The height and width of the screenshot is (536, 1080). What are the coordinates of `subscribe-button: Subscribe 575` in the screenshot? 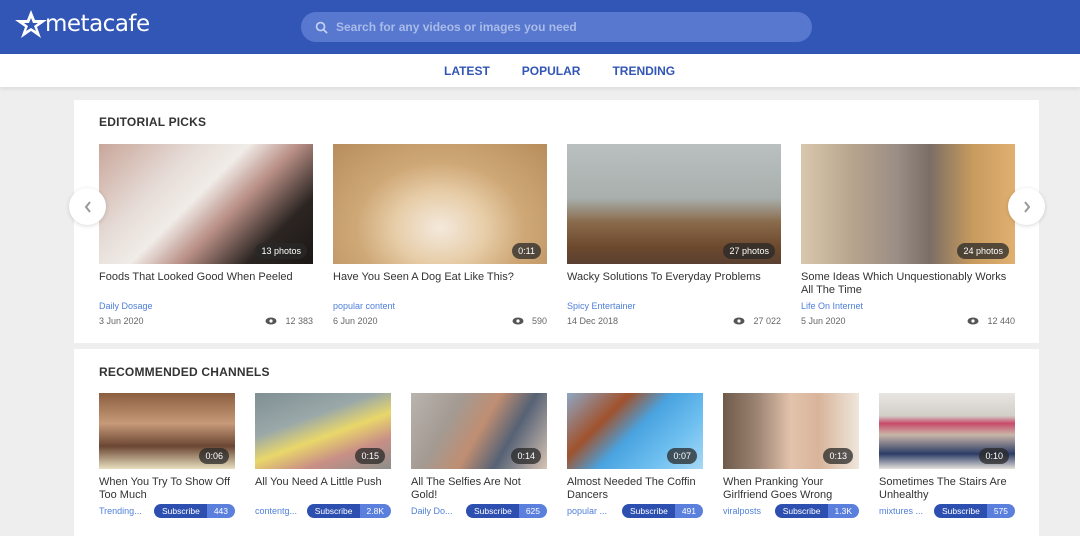 It's located at (974, 511).